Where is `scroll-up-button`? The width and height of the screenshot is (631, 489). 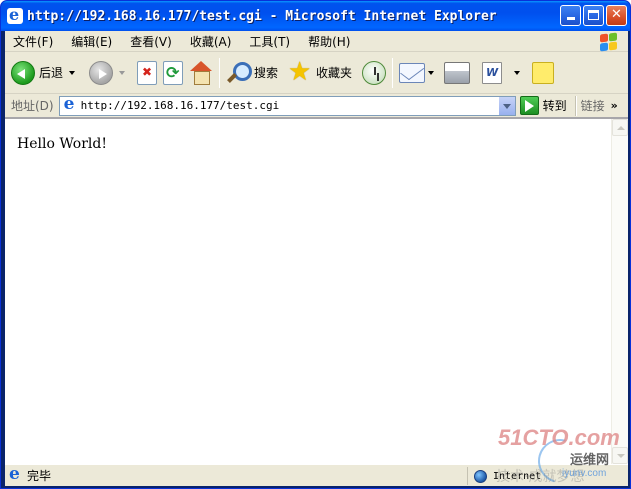
scroll-up-button is located at coordinates (620, 127).